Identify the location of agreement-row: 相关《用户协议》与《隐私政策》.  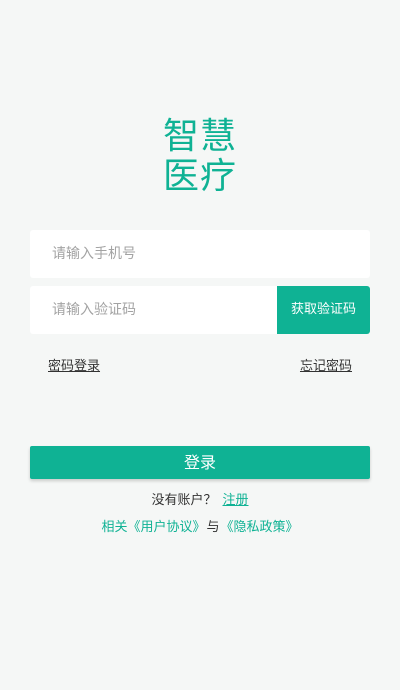
(200, 528).